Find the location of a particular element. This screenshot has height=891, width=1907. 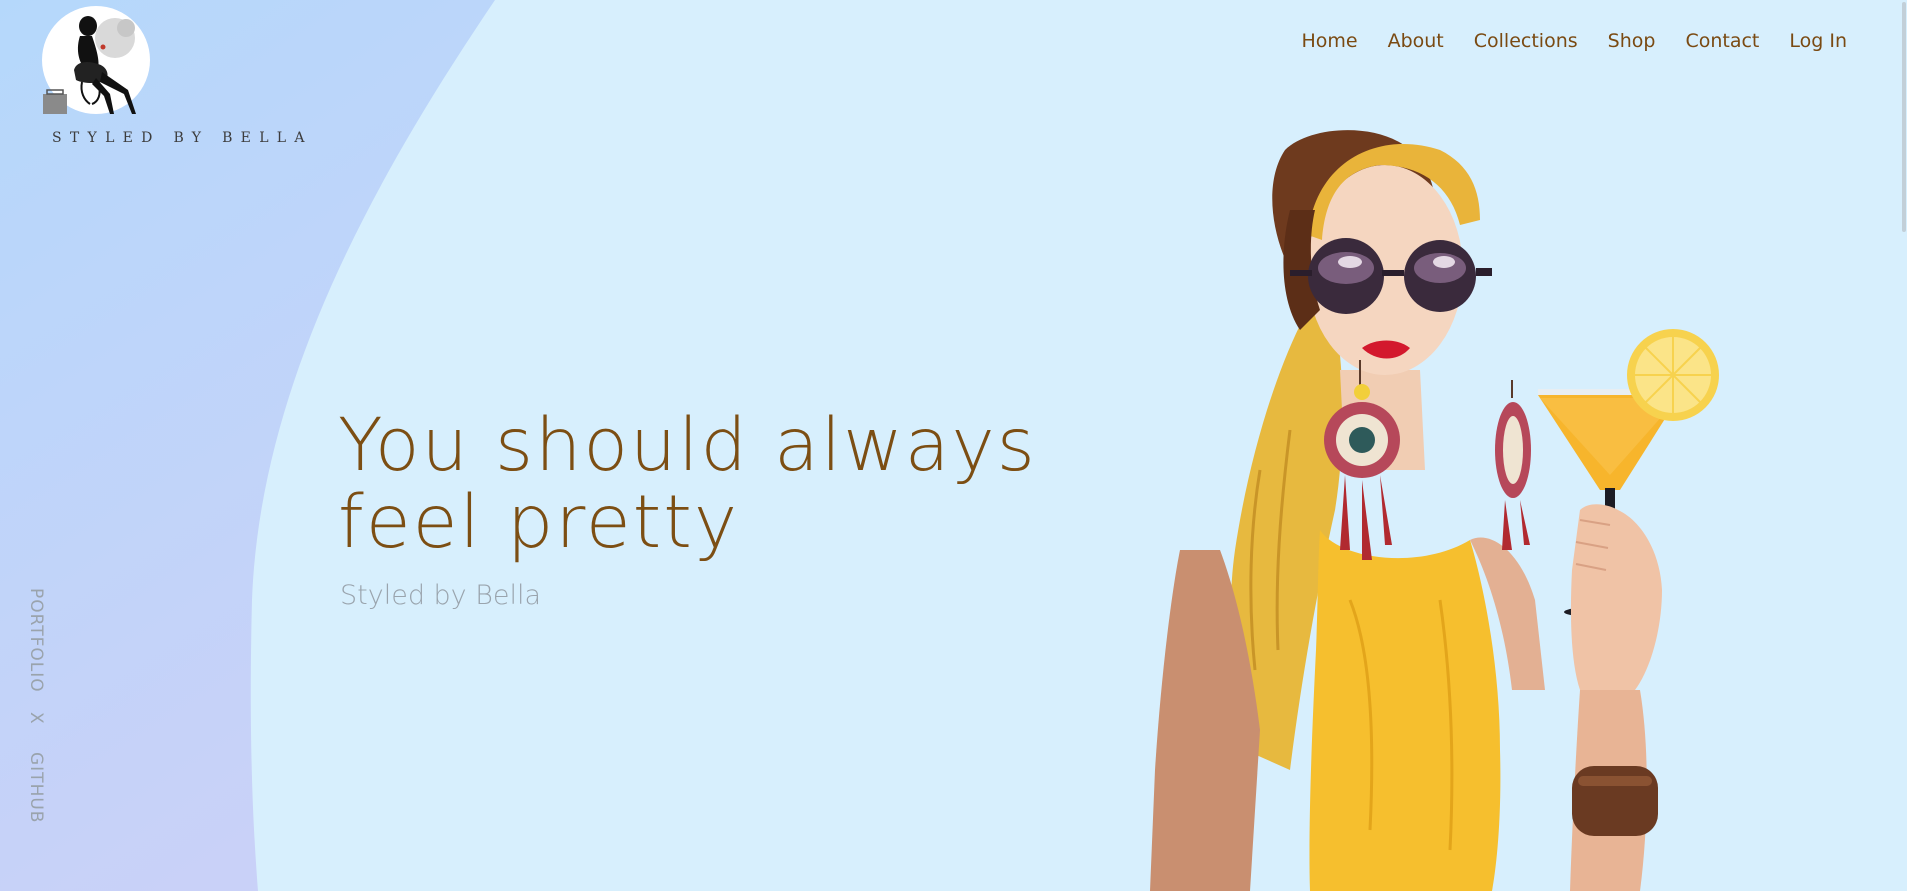

hero-subtitle: Styled by Bella is located at coordinates (441, 595).